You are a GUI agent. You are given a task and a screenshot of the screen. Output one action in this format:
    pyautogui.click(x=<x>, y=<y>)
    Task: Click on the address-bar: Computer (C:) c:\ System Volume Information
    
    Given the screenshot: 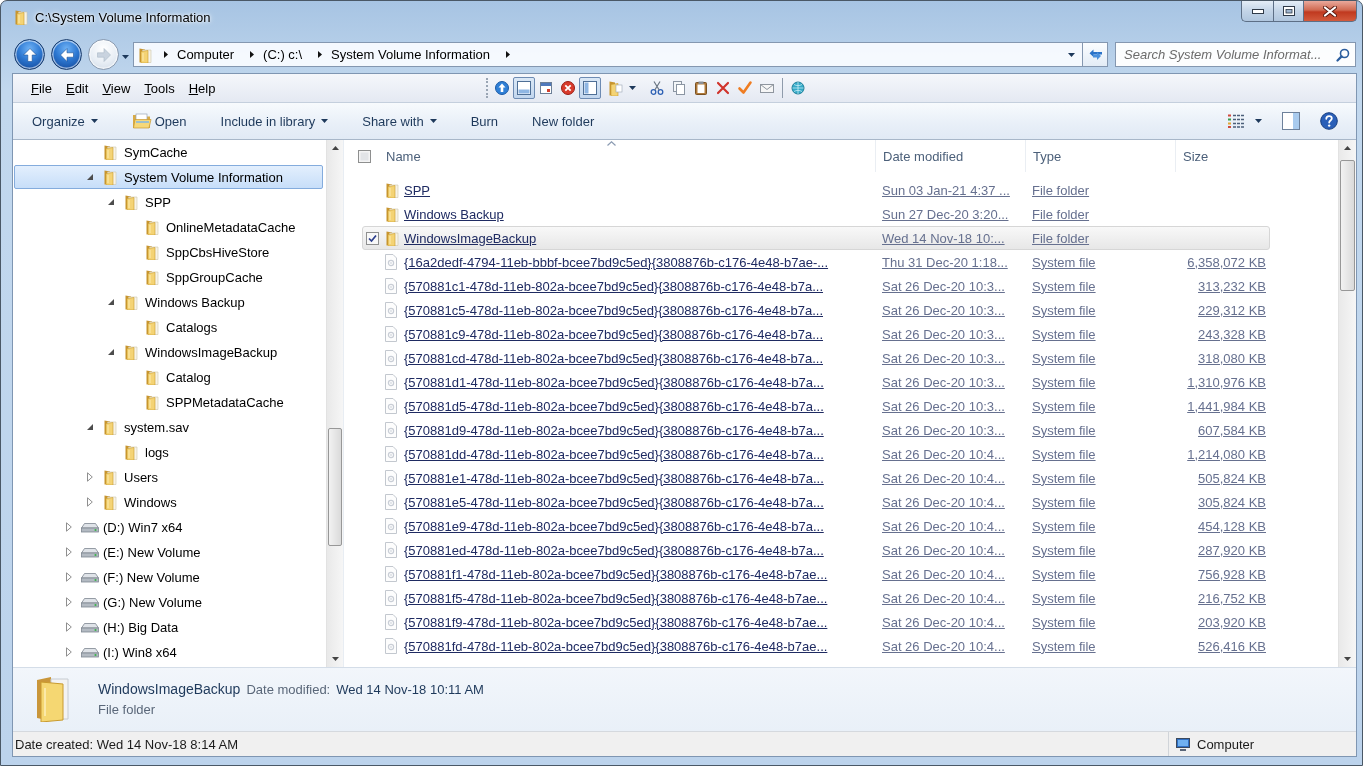 What is the action you would take?
    pyautogui.click(x=608, y=54)
    